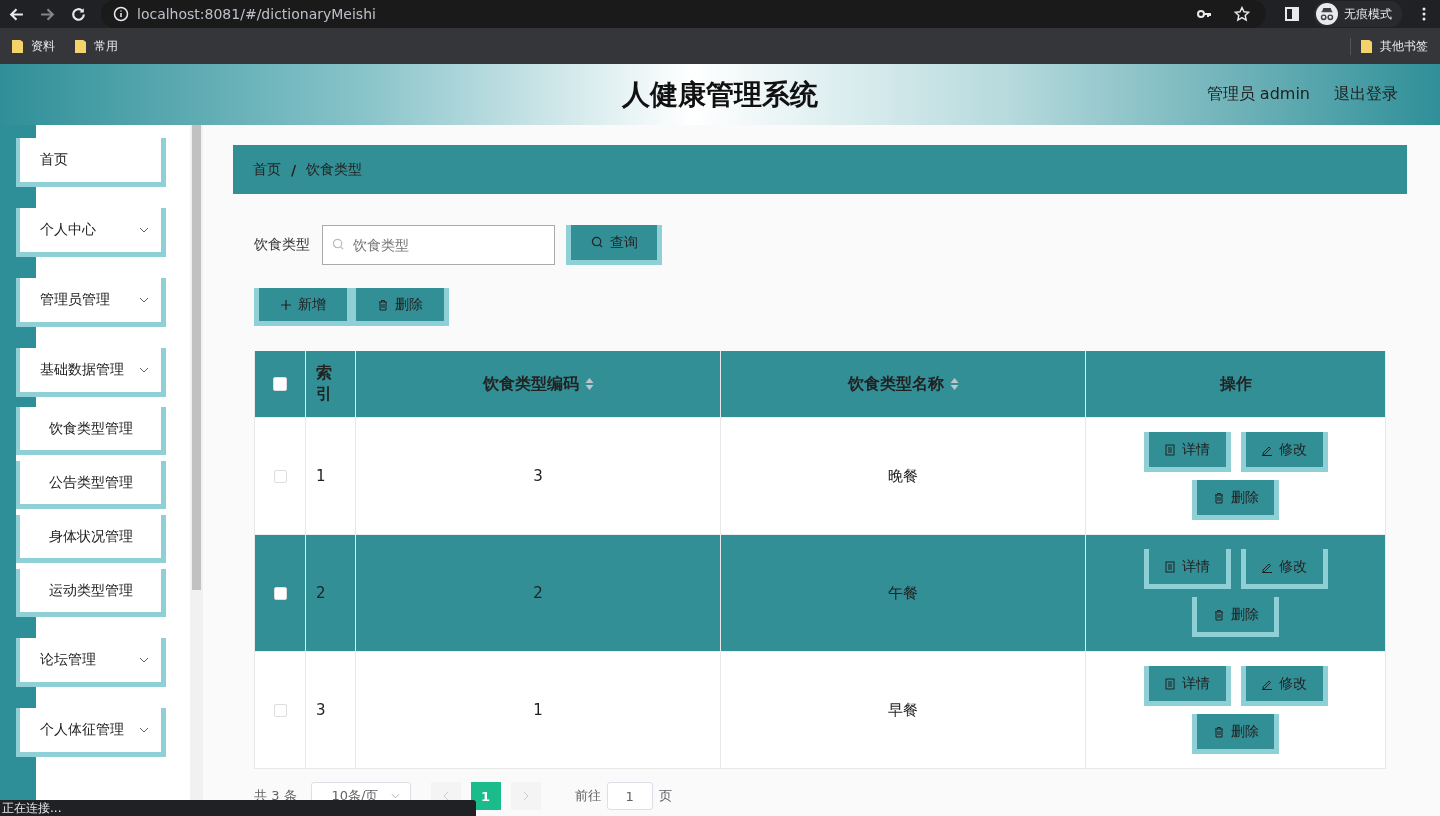 This screenshot has width=1440, height=816. Describe the element at coordinates (903, 476) in the screenshot. I see `table-cell: 晚餐` at that location.